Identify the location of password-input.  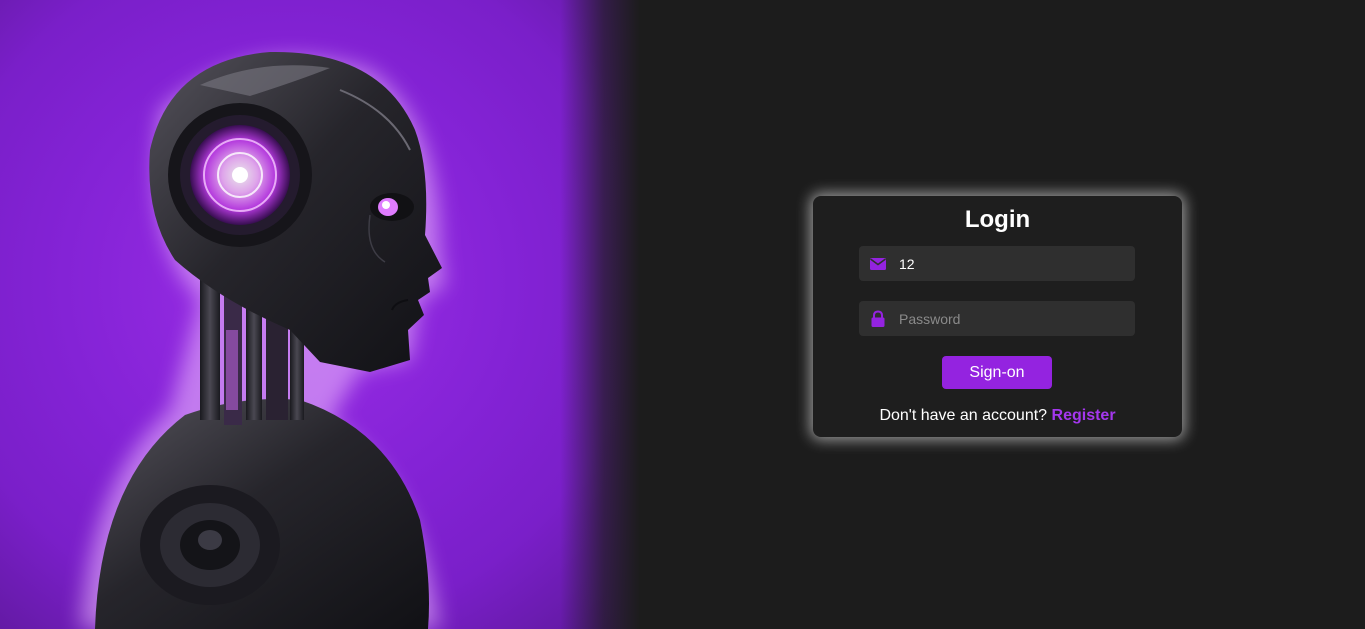
(1012, 318).